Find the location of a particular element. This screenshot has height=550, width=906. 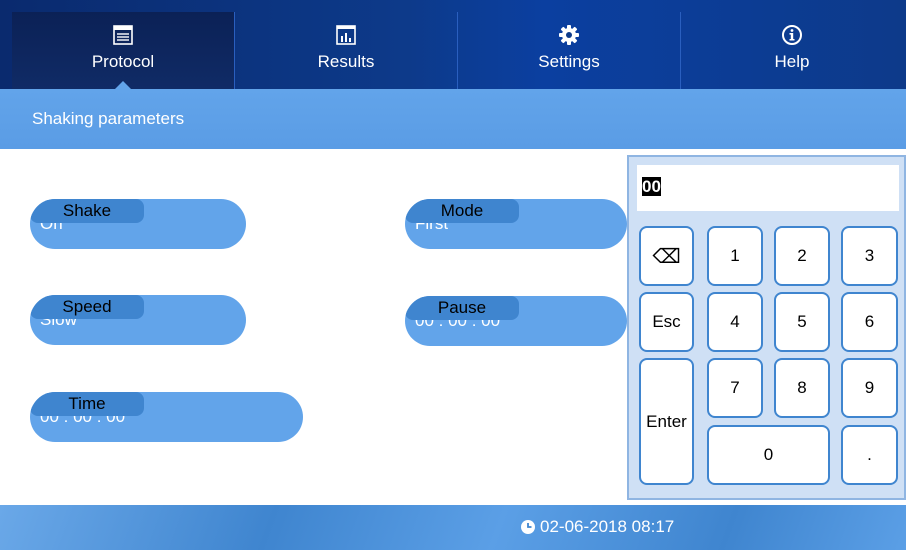

key-0: 0 is located at coordinates (768, 455).